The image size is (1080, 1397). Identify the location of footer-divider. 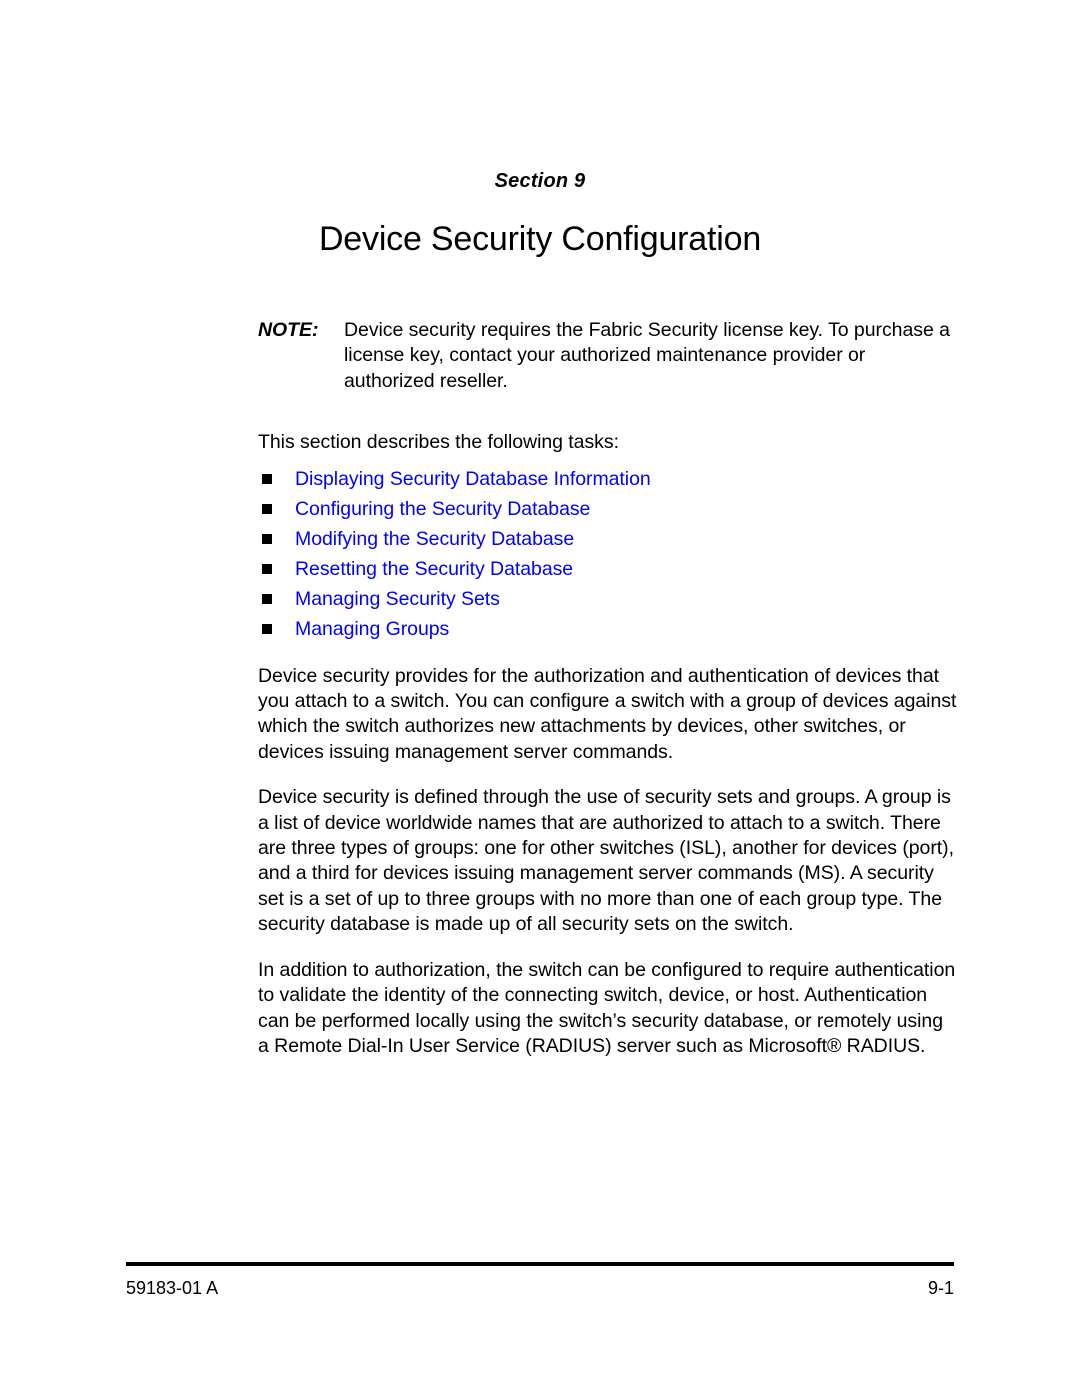
(540, 1264).